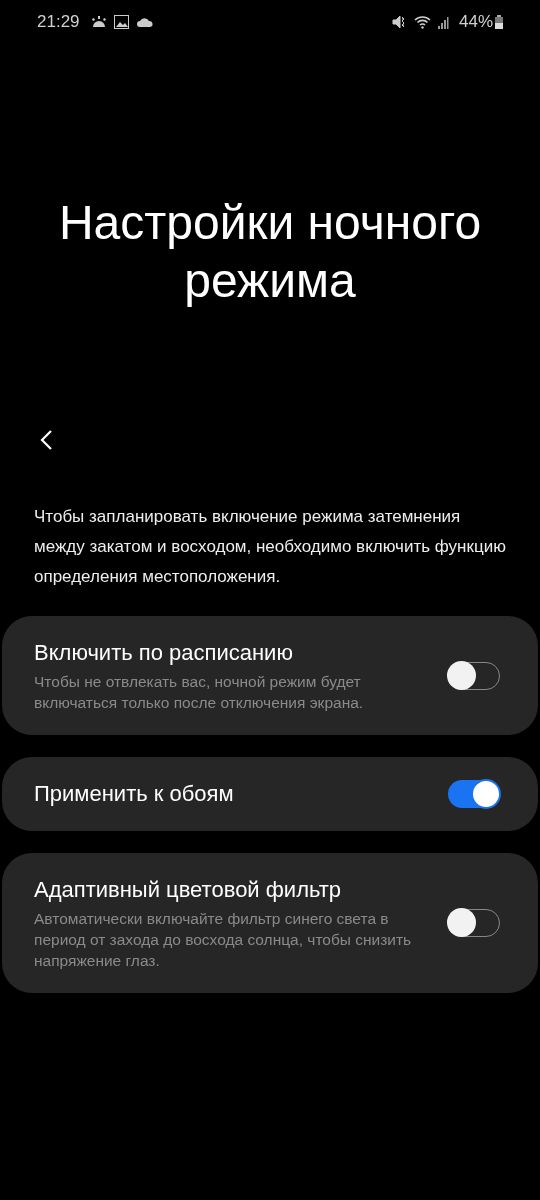 The height and width of the screenshot is (1200, 540). I want to click on wifi-icon, so click(422, 22).